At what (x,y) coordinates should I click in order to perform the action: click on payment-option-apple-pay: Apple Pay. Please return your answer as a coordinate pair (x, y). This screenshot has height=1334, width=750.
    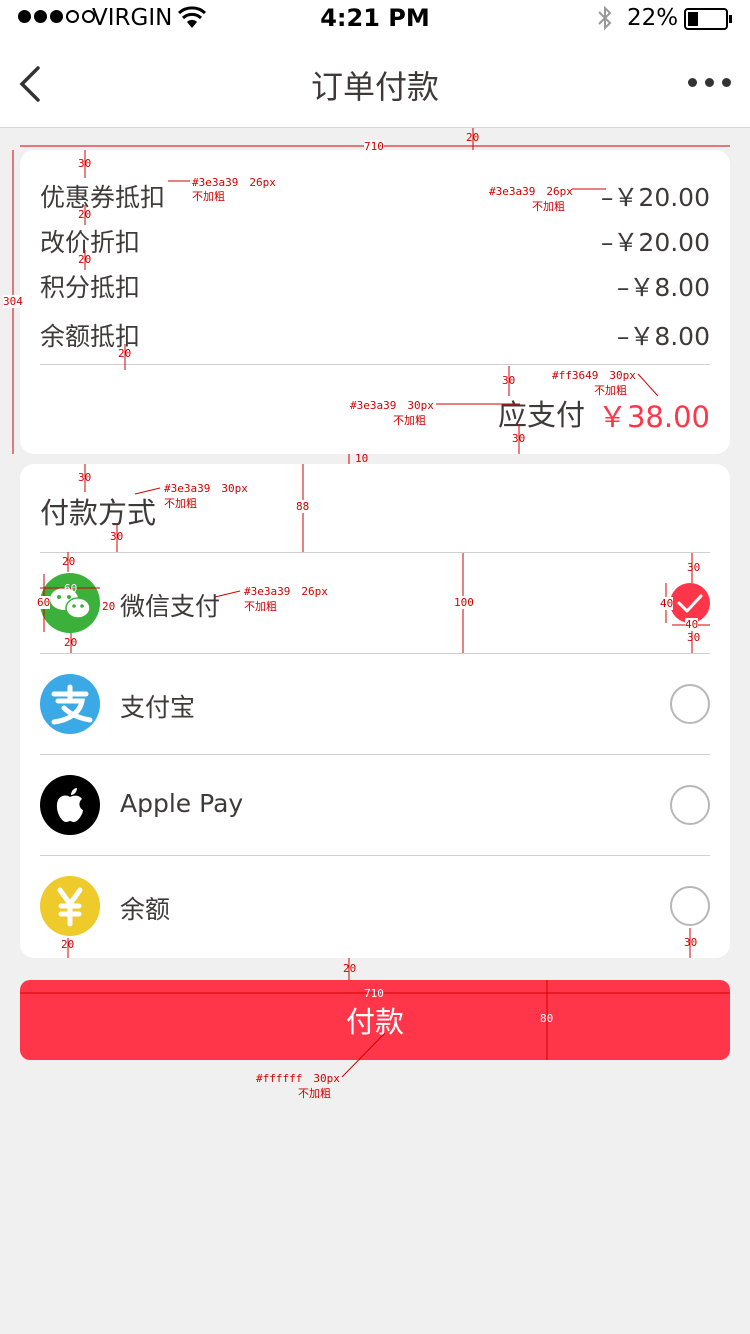
    Looking at the image, I should click on (375, 805).